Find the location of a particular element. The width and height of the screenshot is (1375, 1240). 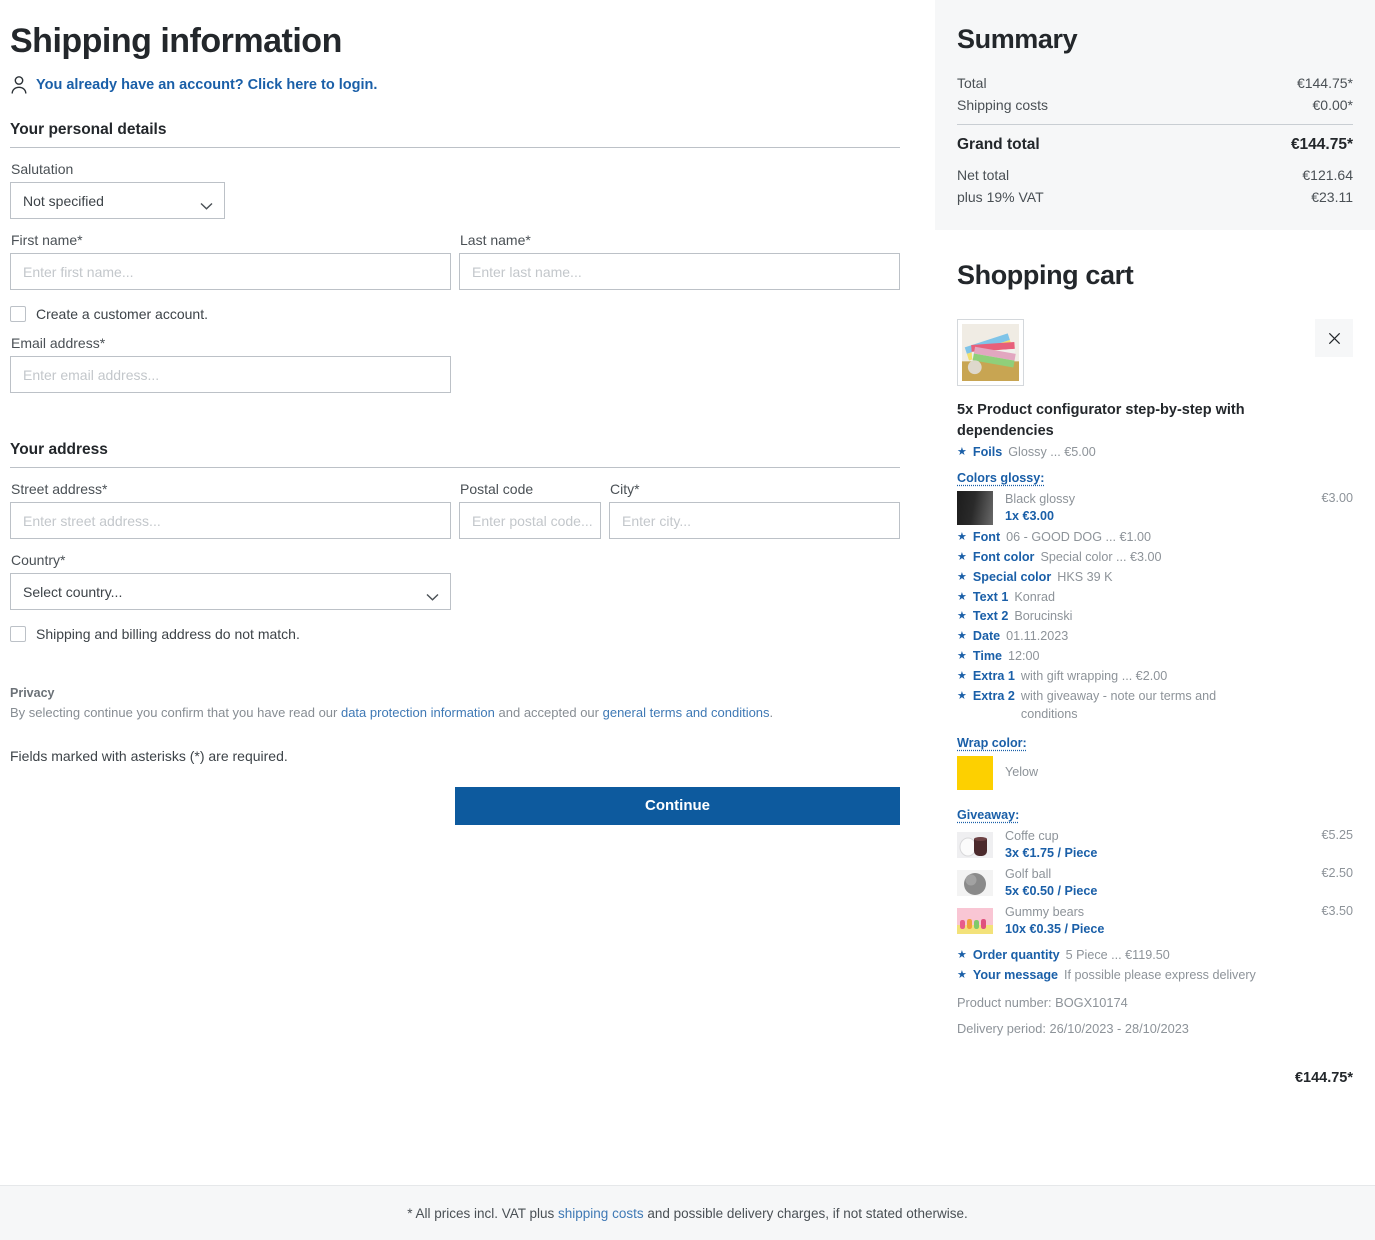

cart-option-date: ★ Date 01.11.2023 is located at coordinates (1155, 637).